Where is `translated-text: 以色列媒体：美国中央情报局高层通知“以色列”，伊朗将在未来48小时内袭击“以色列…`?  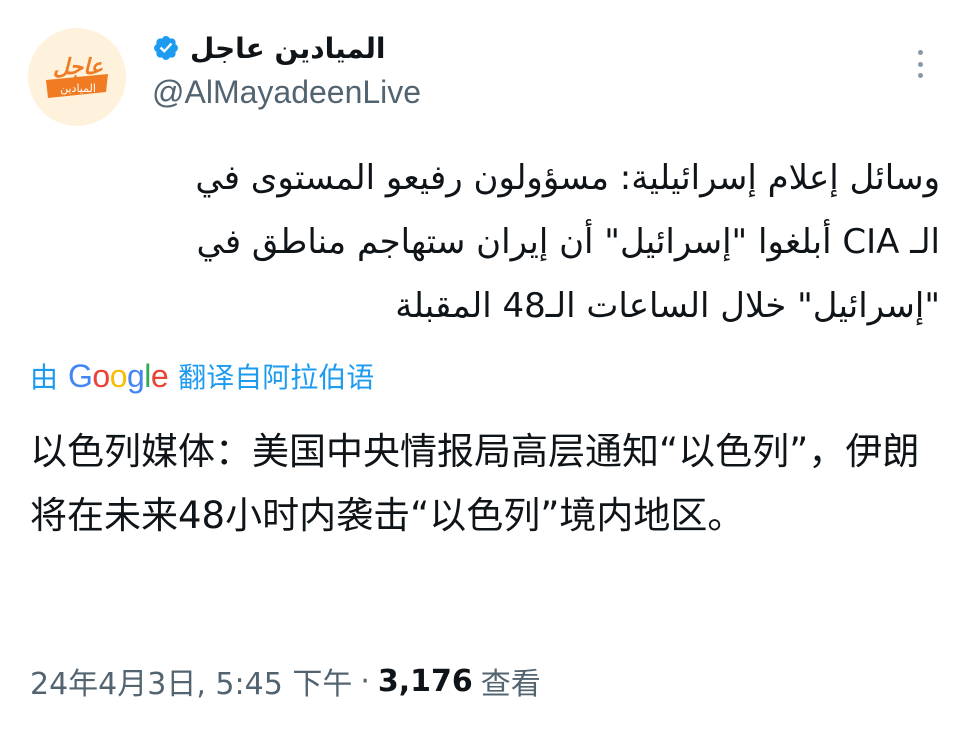
translated-text: 以色列媒体：美国中央情报局高层通知“以色列”，伊朗将在未来48小时内袭击“以色列… is located at coordinates (475, 483).